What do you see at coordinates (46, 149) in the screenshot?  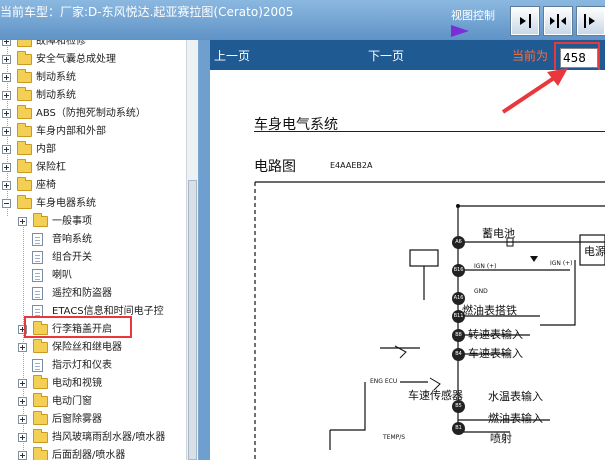 I see `tree-item-label: 内部` at bounding box center [46, 149].